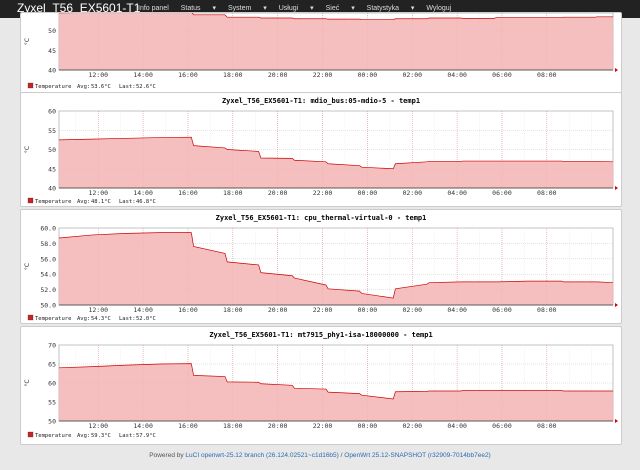 The height and width of the screenshot is (470, 640). What do you see at coordinates (166, 455) in the screenshot?
I see `footer-prefix: Powered by` at bounding box center [166, 455].